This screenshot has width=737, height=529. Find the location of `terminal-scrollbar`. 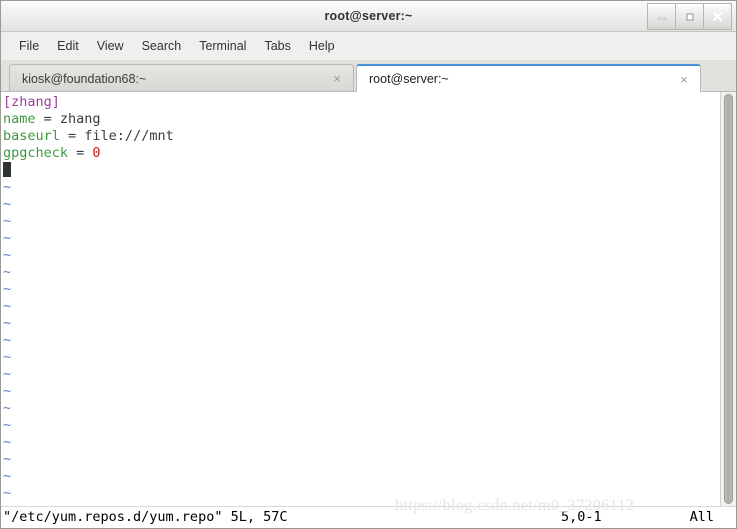

terminal-scrollbar is located at coordinates (728, 299).